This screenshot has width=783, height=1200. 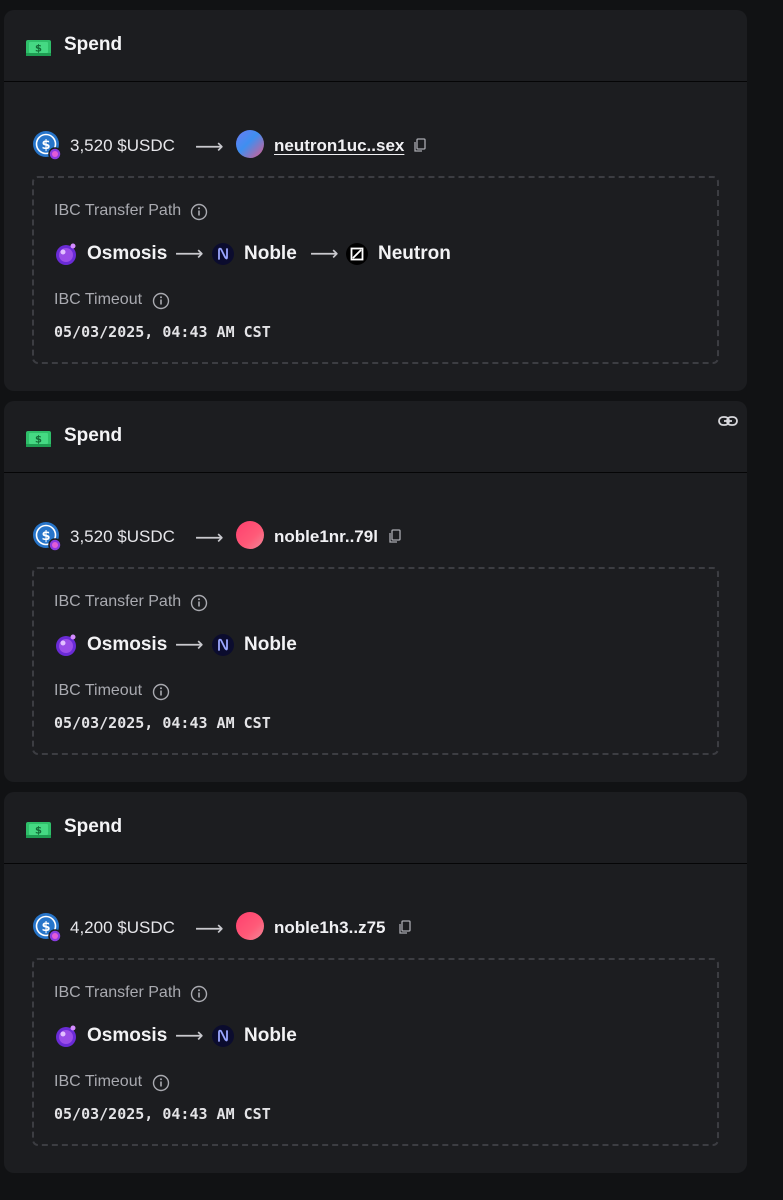 I want to click on amount-text: 4,200 $USDC, so click(x=122, y=927).